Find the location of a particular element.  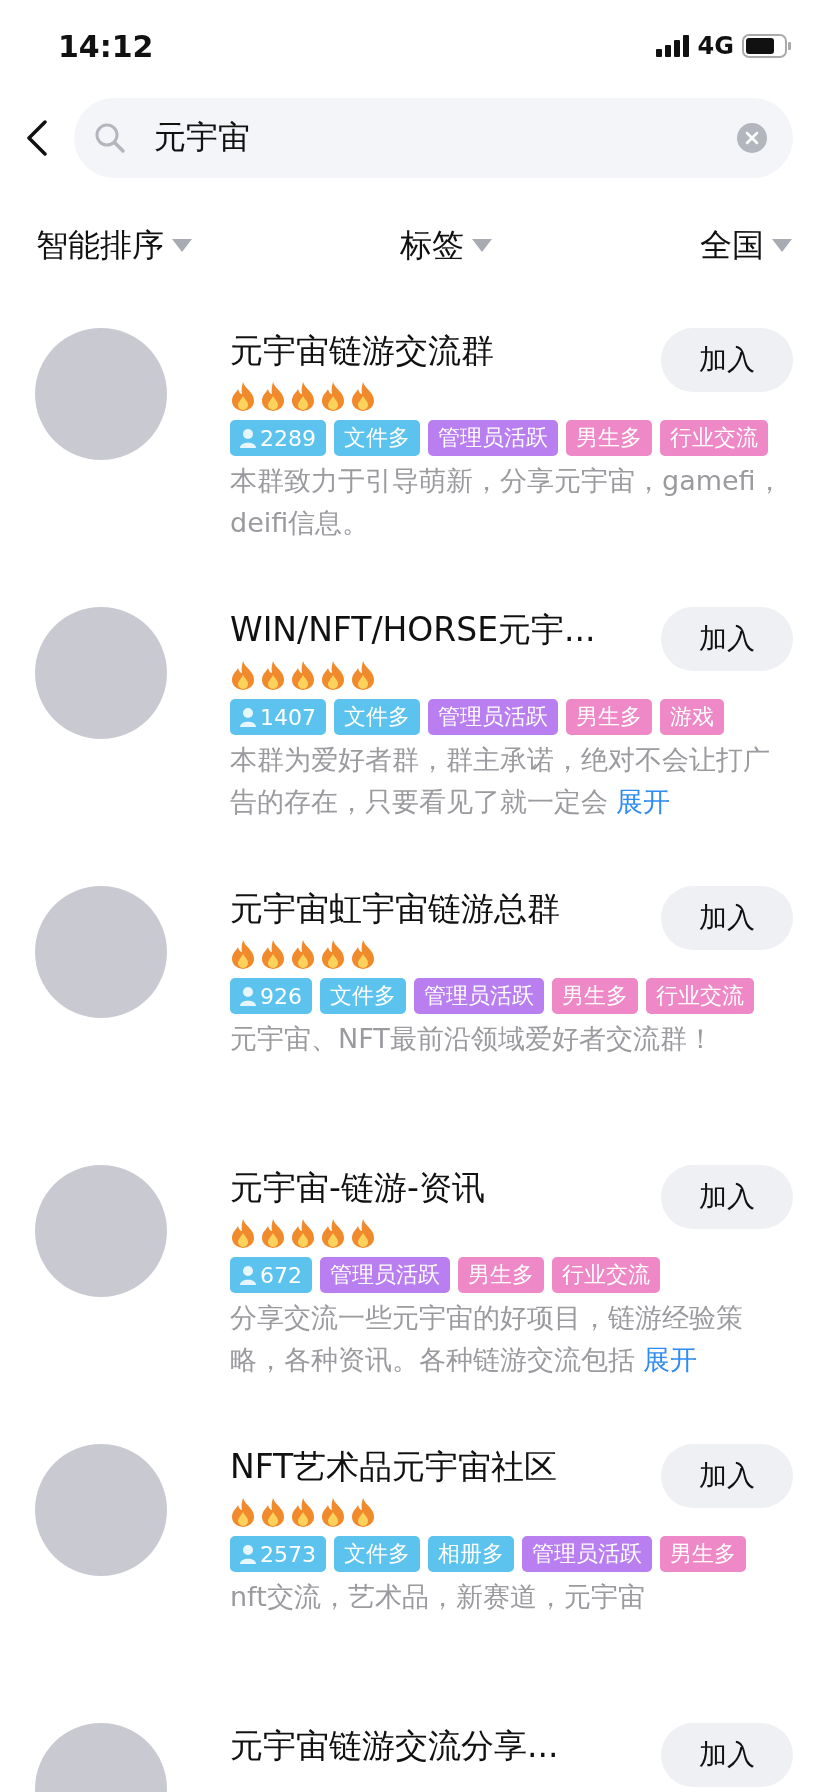

group-description: 本群为爱好者群，群主承诺，绝对不会让打广告的存在，只要看见了就一定会 展开 is located at coordinates (500, 781).